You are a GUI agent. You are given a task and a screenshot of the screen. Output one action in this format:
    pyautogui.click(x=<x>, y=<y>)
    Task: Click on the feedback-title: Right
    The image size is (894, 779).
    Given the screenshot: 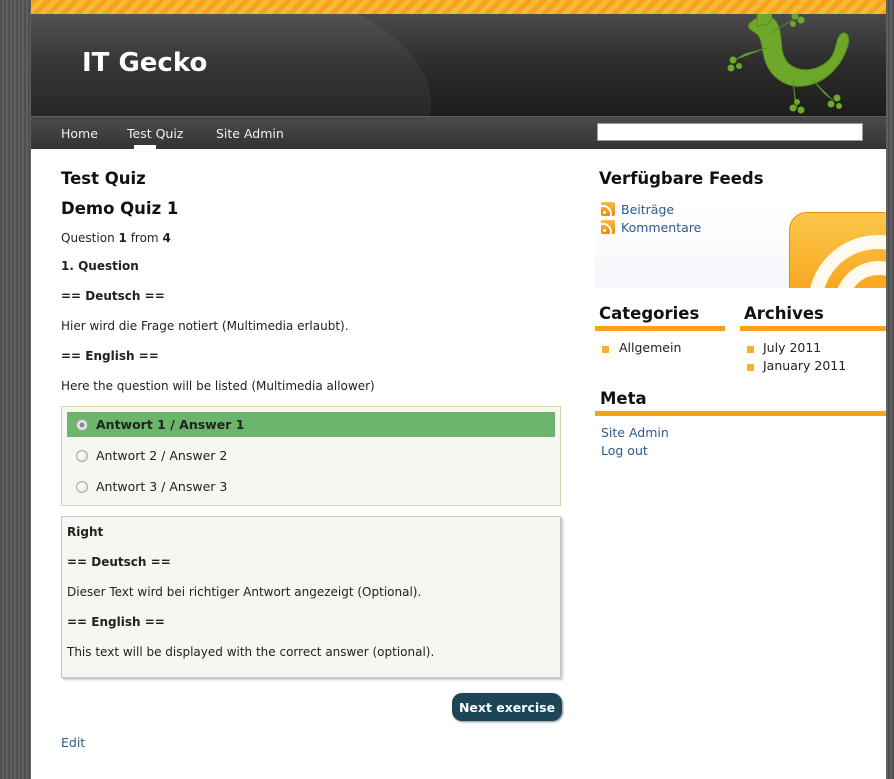 What is the action you would take?
    pyautogui.click(x=85, y=532)
    